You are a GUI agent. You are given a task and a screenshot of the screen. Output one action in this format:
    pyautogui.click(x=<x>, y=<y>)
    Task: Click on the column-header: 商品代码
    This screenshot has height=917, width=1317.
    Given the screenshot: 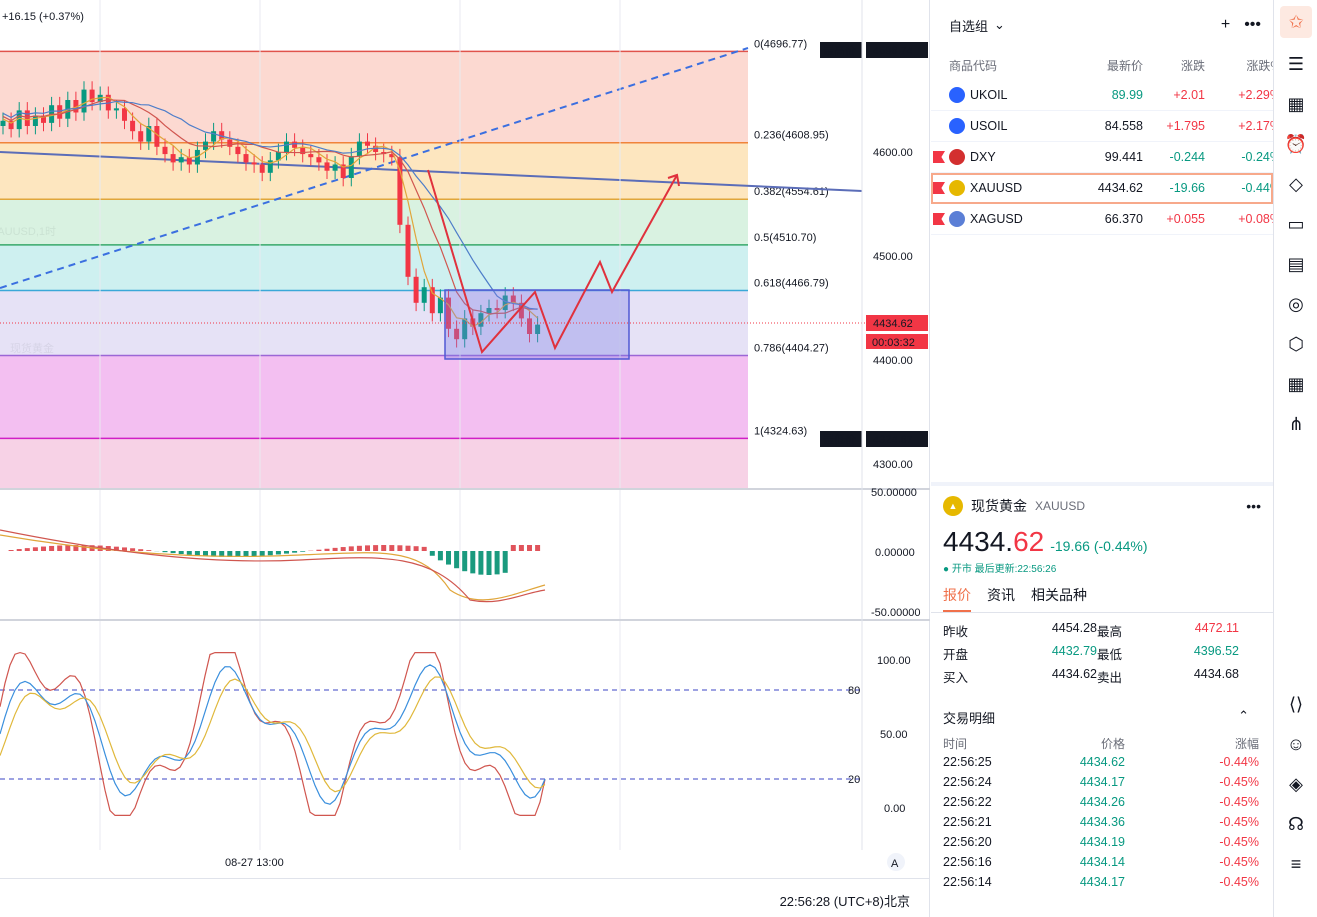 What is the action you would take?
    pyautogui.click(x=1014, y=65)
    